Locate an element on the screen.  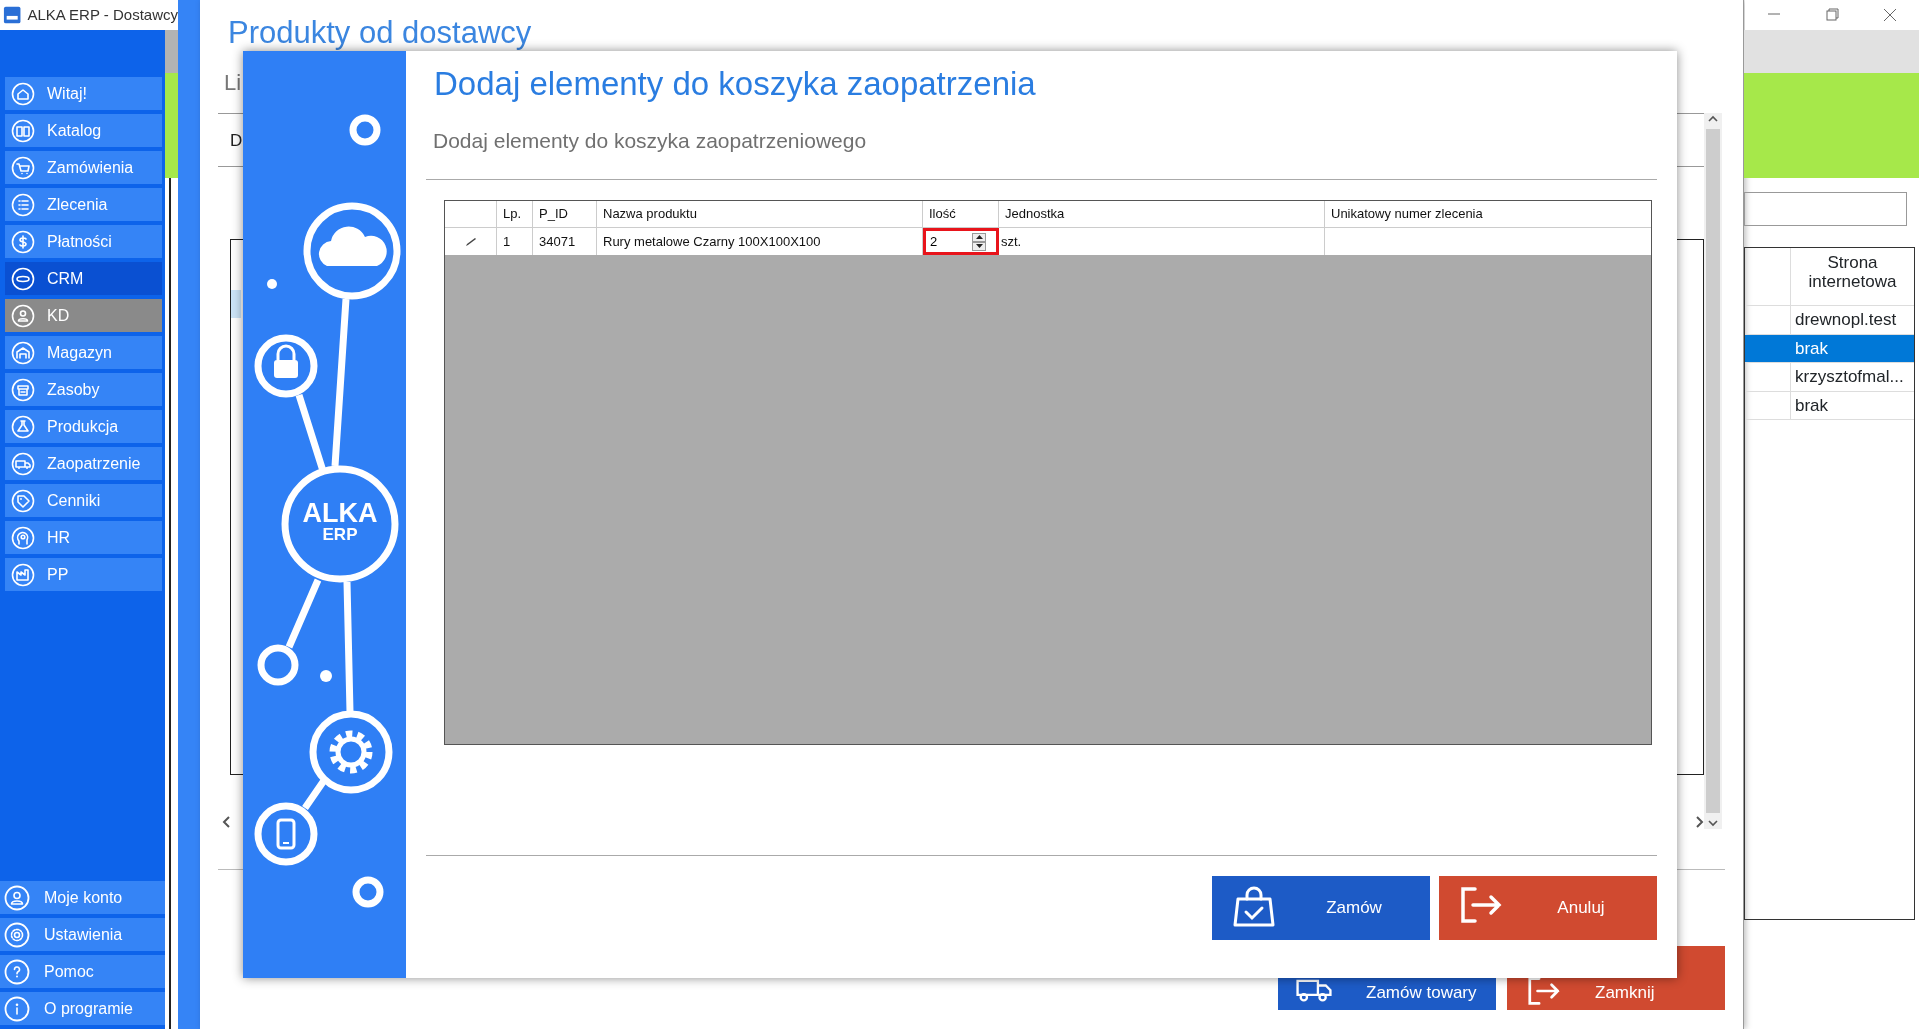
table-cell: Rury metalowe Czarny 100X100X100 is located at coordinates (760, 241).